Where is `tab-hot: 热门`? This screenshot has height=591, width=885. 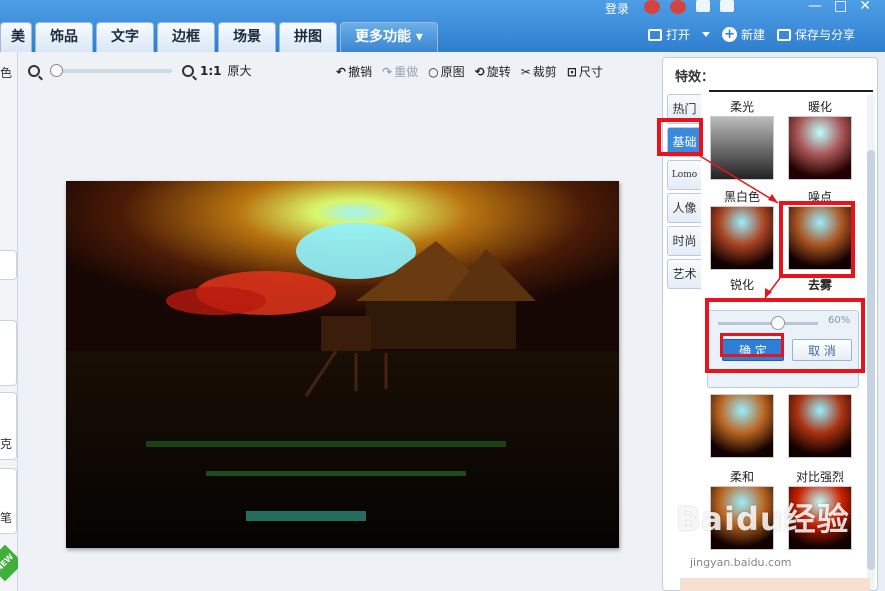
tab-hot: 热门 is located at coordinates (684, 109).